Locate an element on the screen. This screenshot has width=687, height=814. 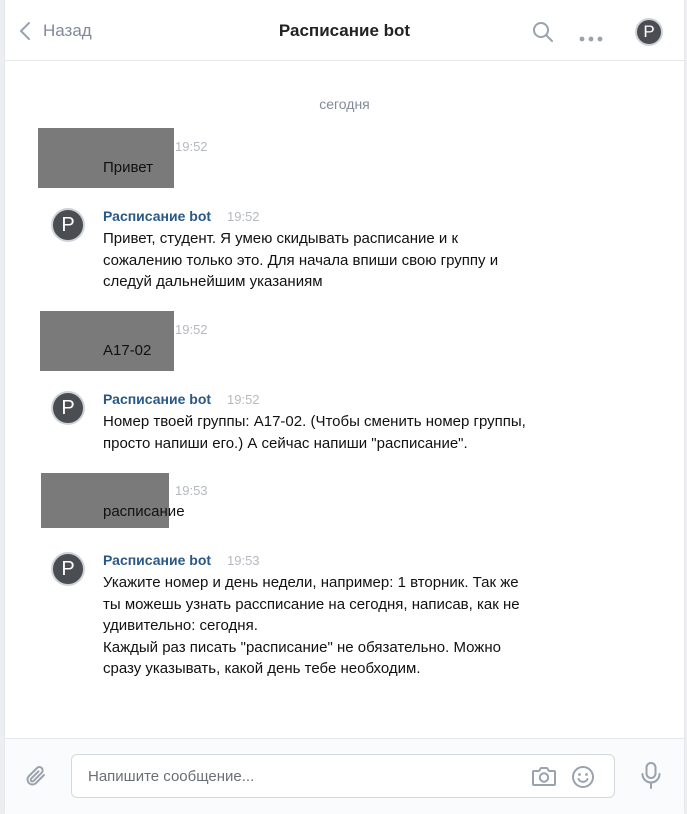
search-icon is located at coordinates (543, 32).